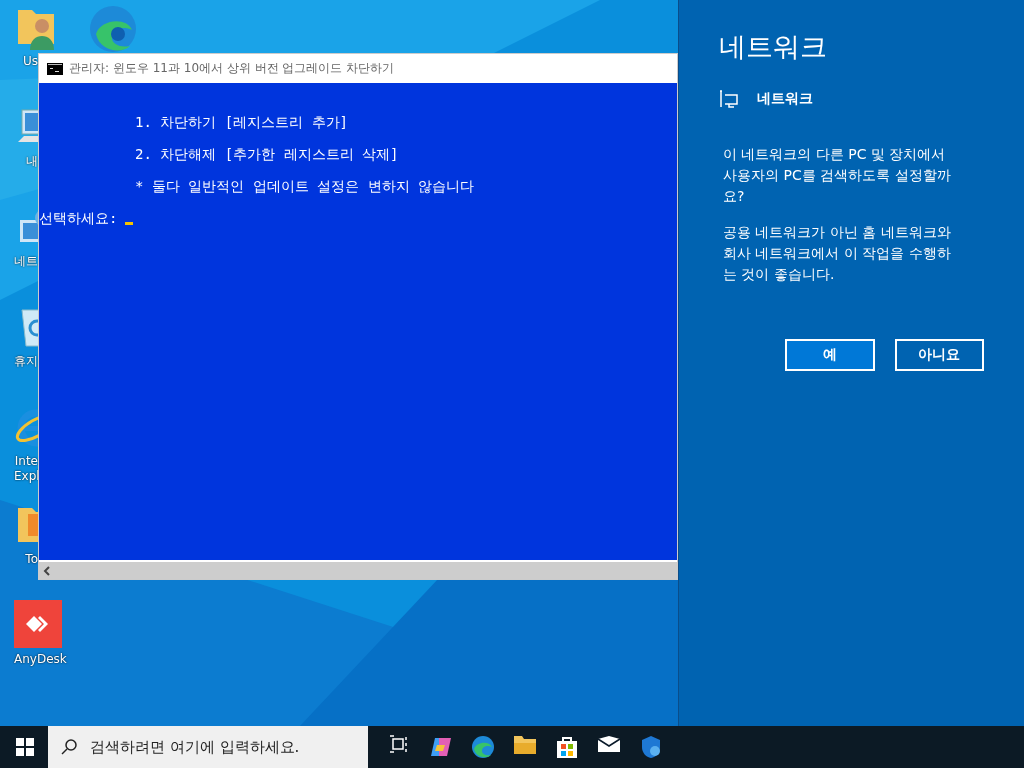  What do you see at coordinates (304, 187) in the screenshot?
I see `console-line: * 둘다 일반적인 업데이트 설정은 변하지 않습니다` at bounding box center [304, 187].